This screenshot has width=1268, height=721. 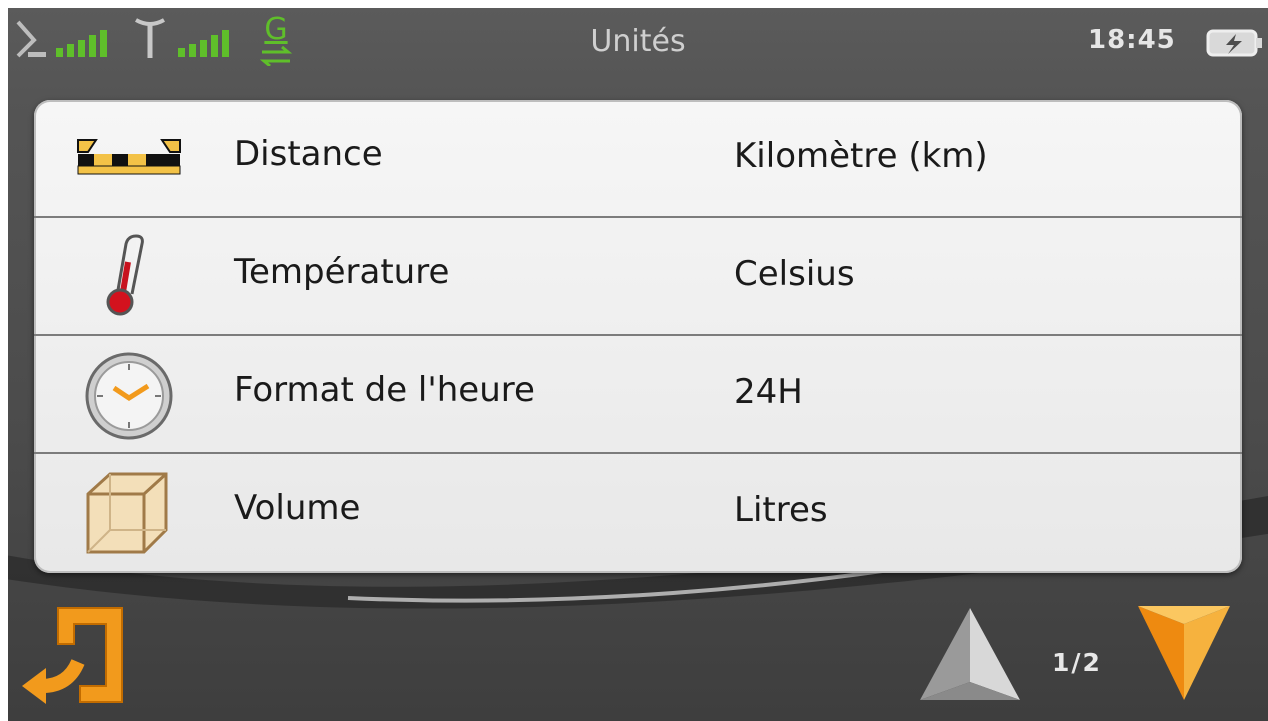 What do you see at coordinates (1077, 662) in the screenshot?
I see `page-indicator: 1/2` at bounding box center [1077, 662].